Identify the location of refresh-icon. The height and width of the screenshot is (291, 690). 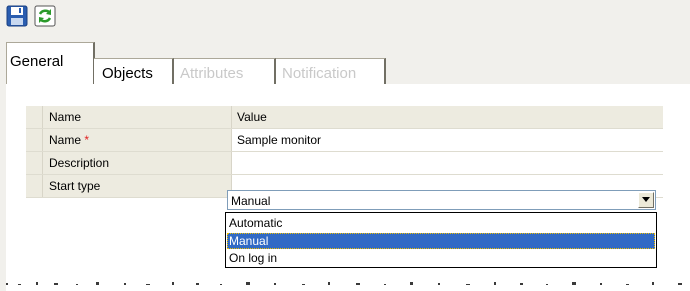
(45, 16).